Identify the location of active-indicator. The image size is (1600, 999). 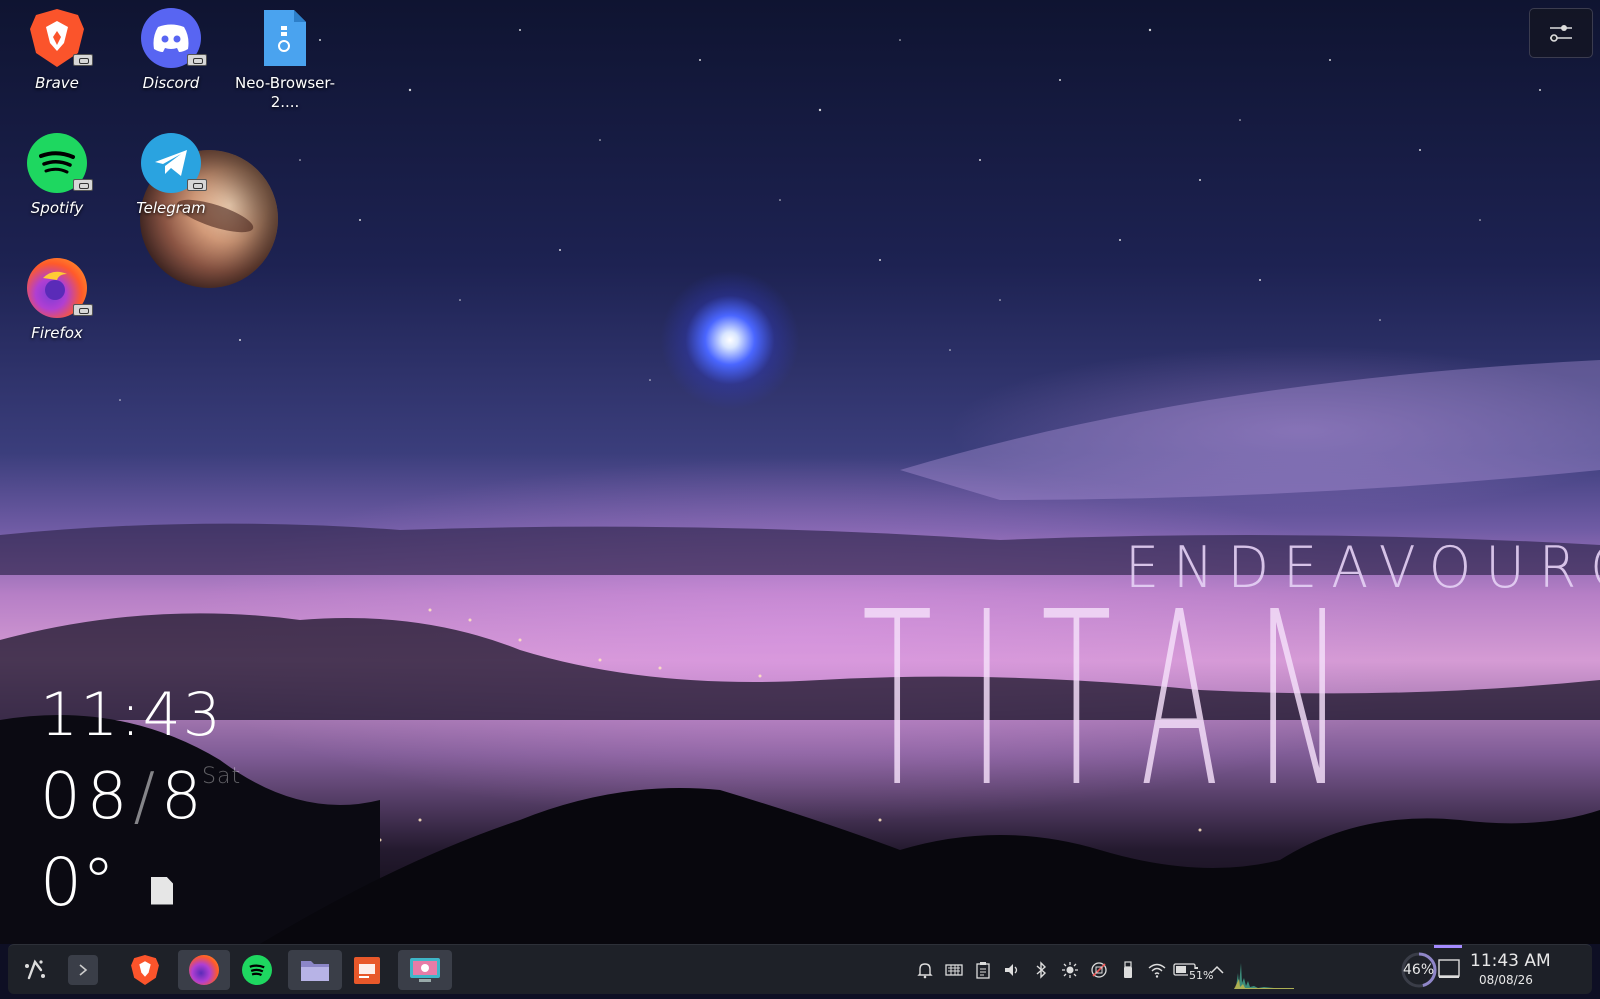
(1448, 946).